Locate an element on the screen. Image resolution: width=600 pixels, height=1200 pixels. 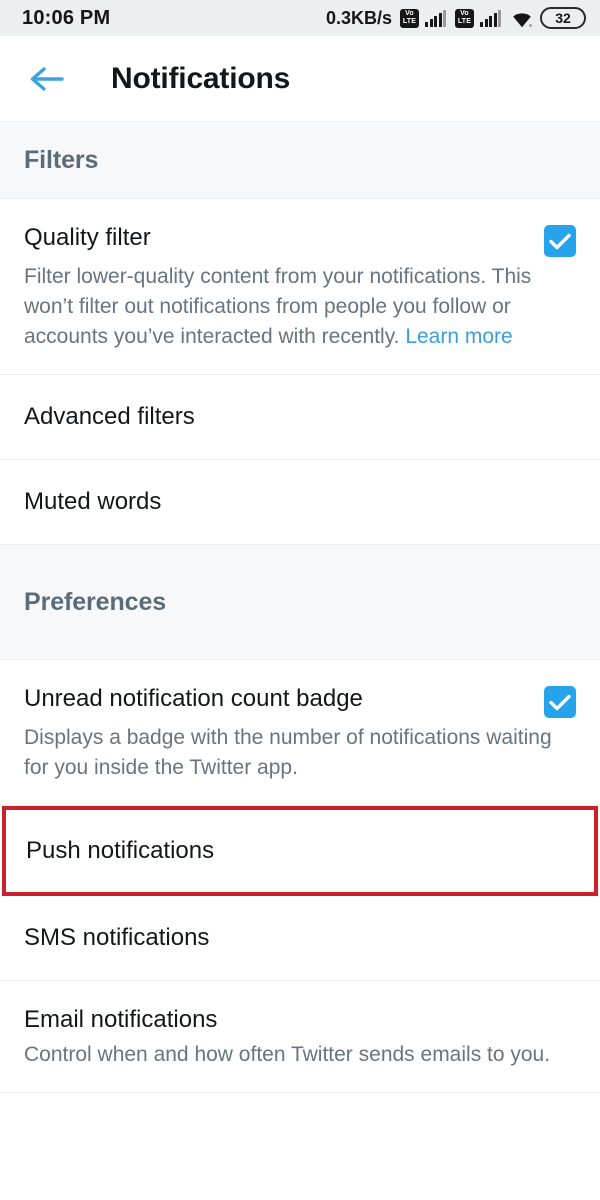
row-title-sms-notifications: SMS notifications is located at coordinates (117, 937).